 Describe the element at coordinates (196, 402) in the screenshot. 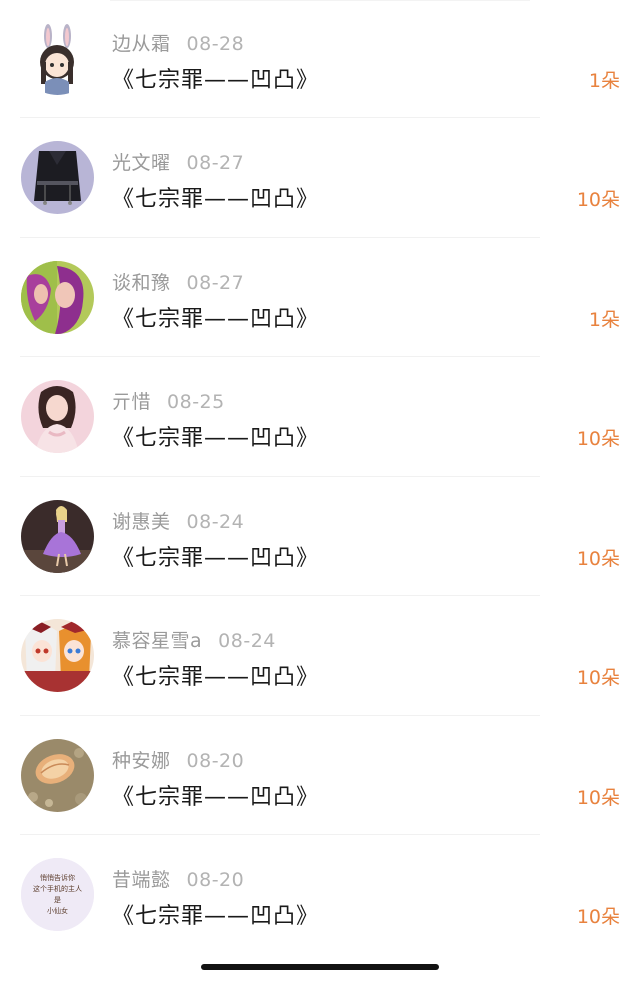

I see `gift-date: 08-25` at that location.